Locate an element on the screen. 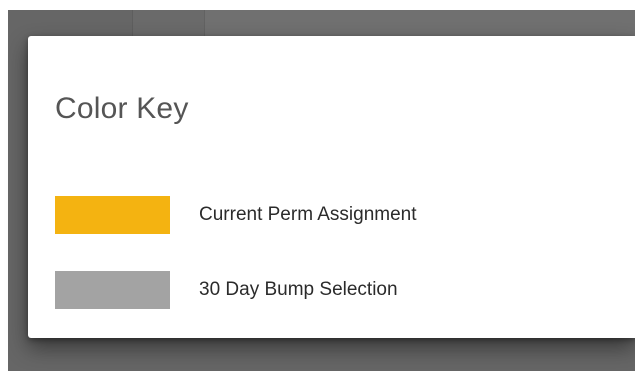 The image size is (635, 371). background-panel-bottom is located at coordinates (321, 354).